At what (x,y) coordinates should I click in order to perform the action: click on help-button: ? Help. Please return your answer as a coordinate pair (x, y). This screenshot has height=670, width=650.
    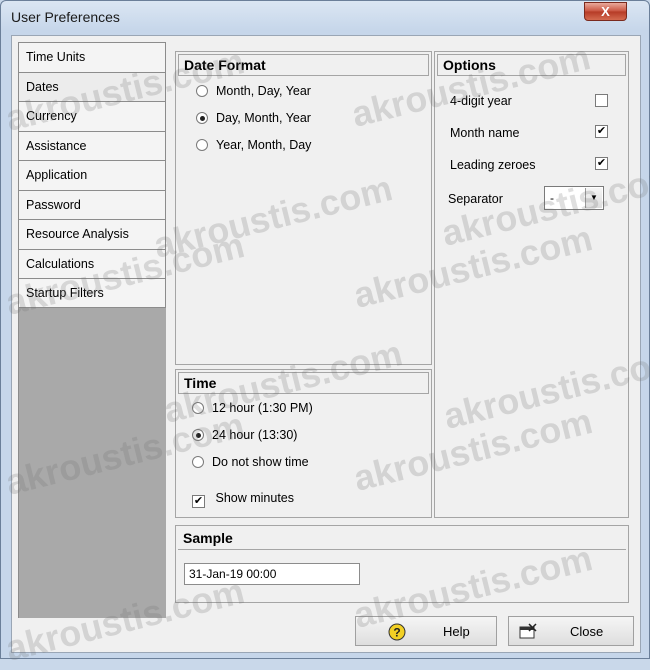
    Looking at the image, I should click on (426, 631).